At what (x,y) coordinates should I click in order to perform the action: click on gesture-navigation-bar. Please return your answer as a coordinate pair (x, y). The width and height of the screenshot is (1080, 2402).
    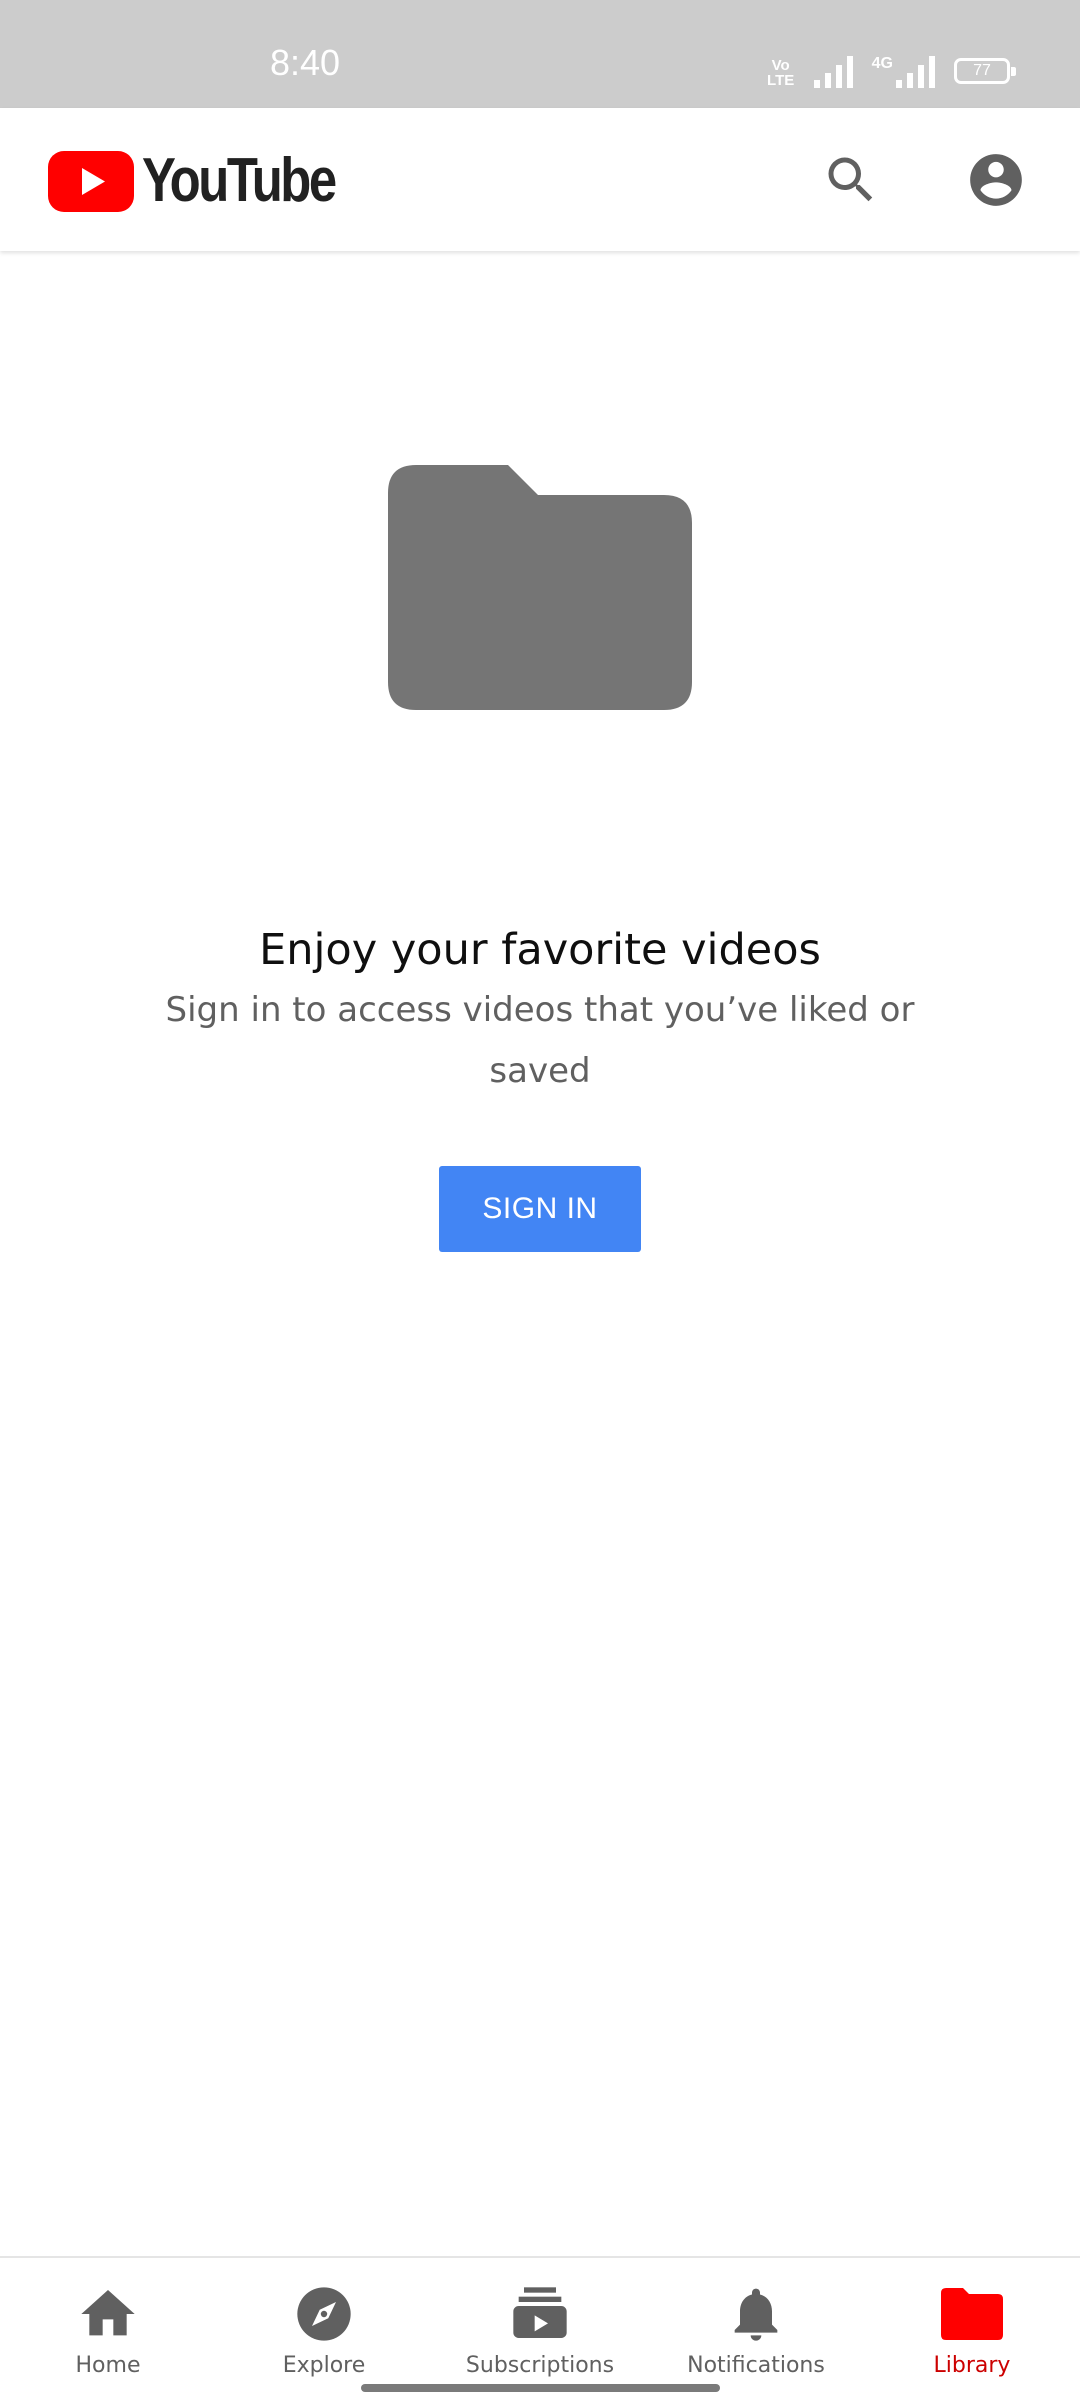
    Looking at the image, I should click on (540, 2388).